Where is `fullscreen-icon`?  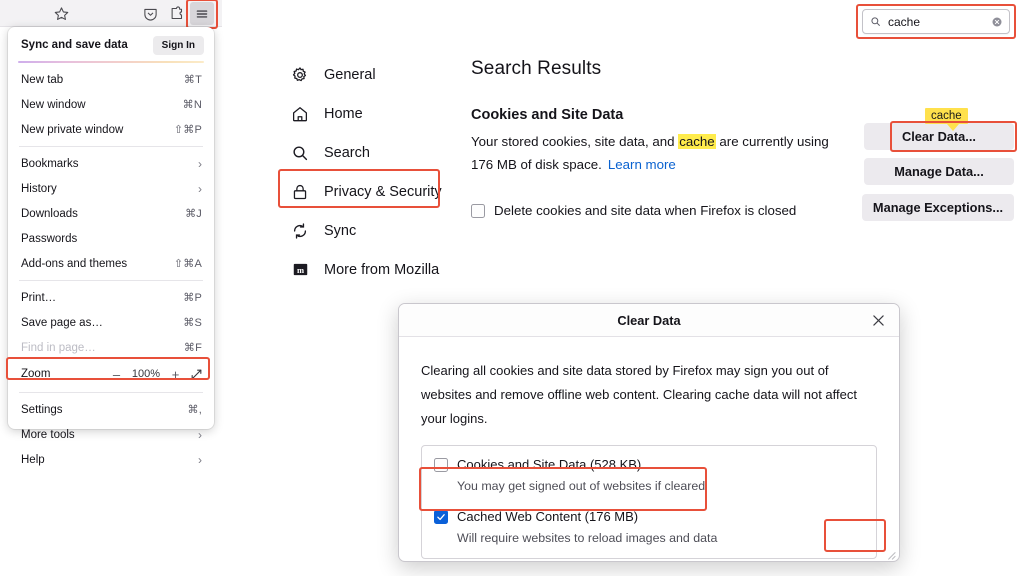 fullscreen-icon is located at coordinates (196, 374).